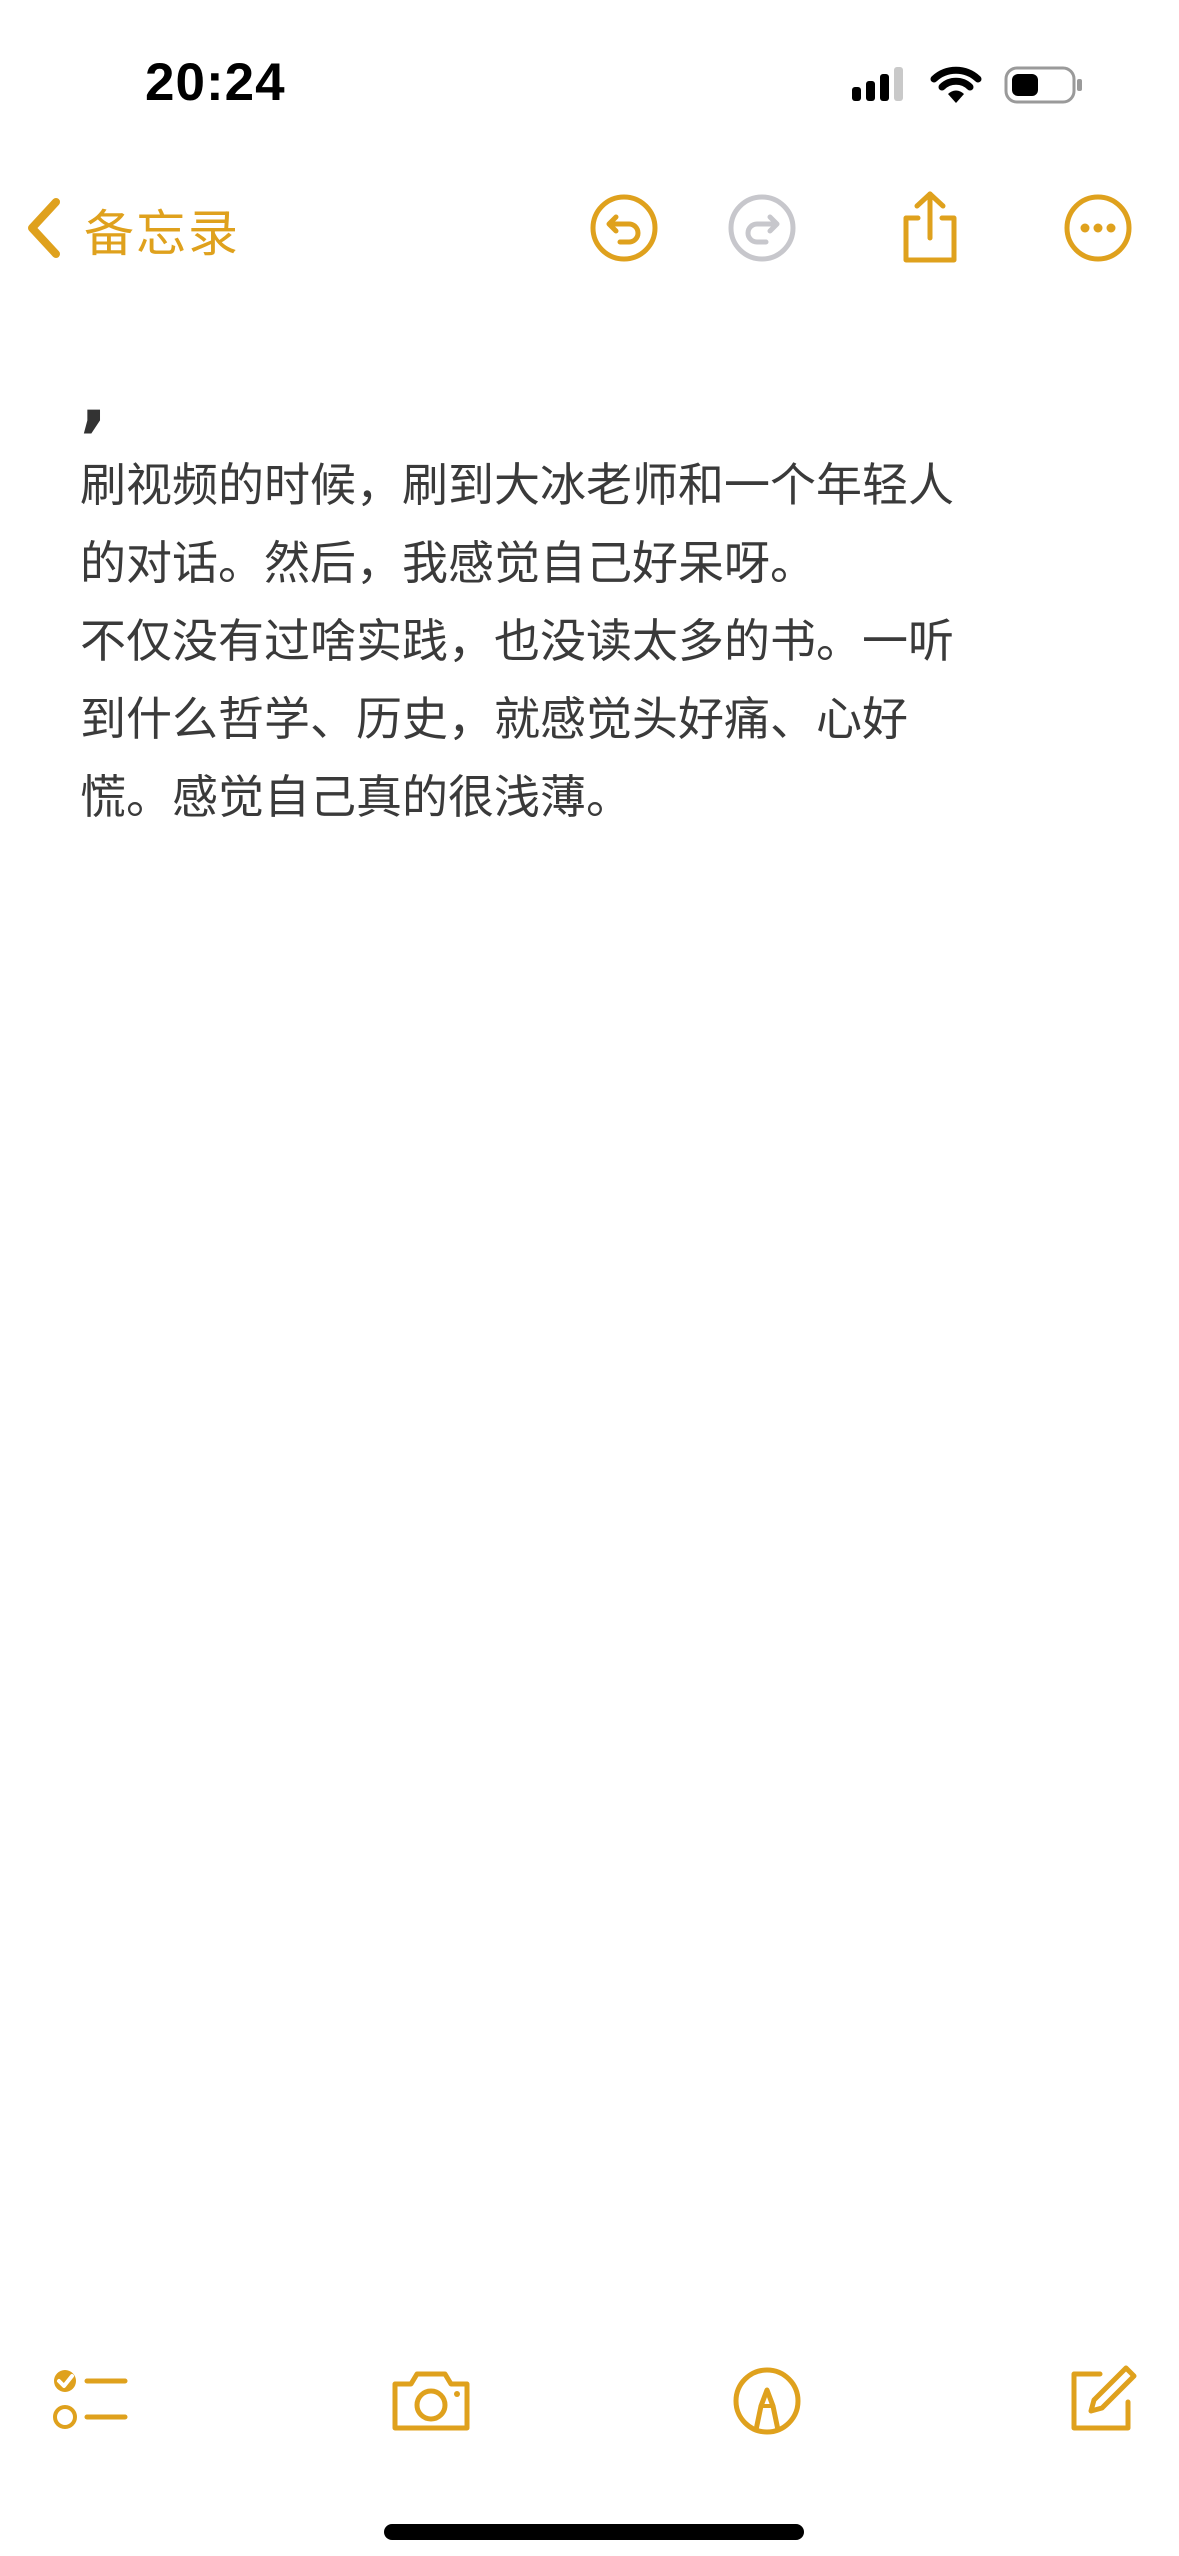 This screenshot has height=2556, width=1179. I want to click on camera-icon, so click(431, 2403).